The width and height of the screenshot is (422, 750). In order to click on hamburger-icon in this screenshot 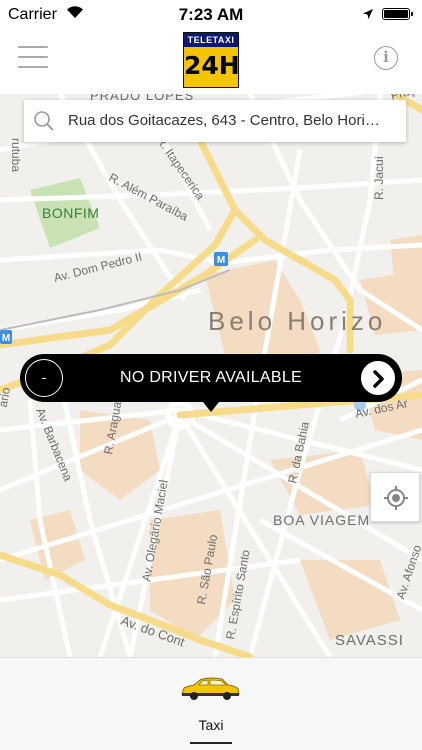, I will do `click(33, 47)`.